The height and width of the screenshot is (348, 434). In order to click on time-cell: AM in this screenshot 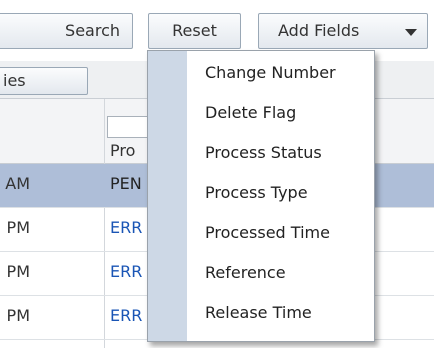, I will do `click(17, 183)`.